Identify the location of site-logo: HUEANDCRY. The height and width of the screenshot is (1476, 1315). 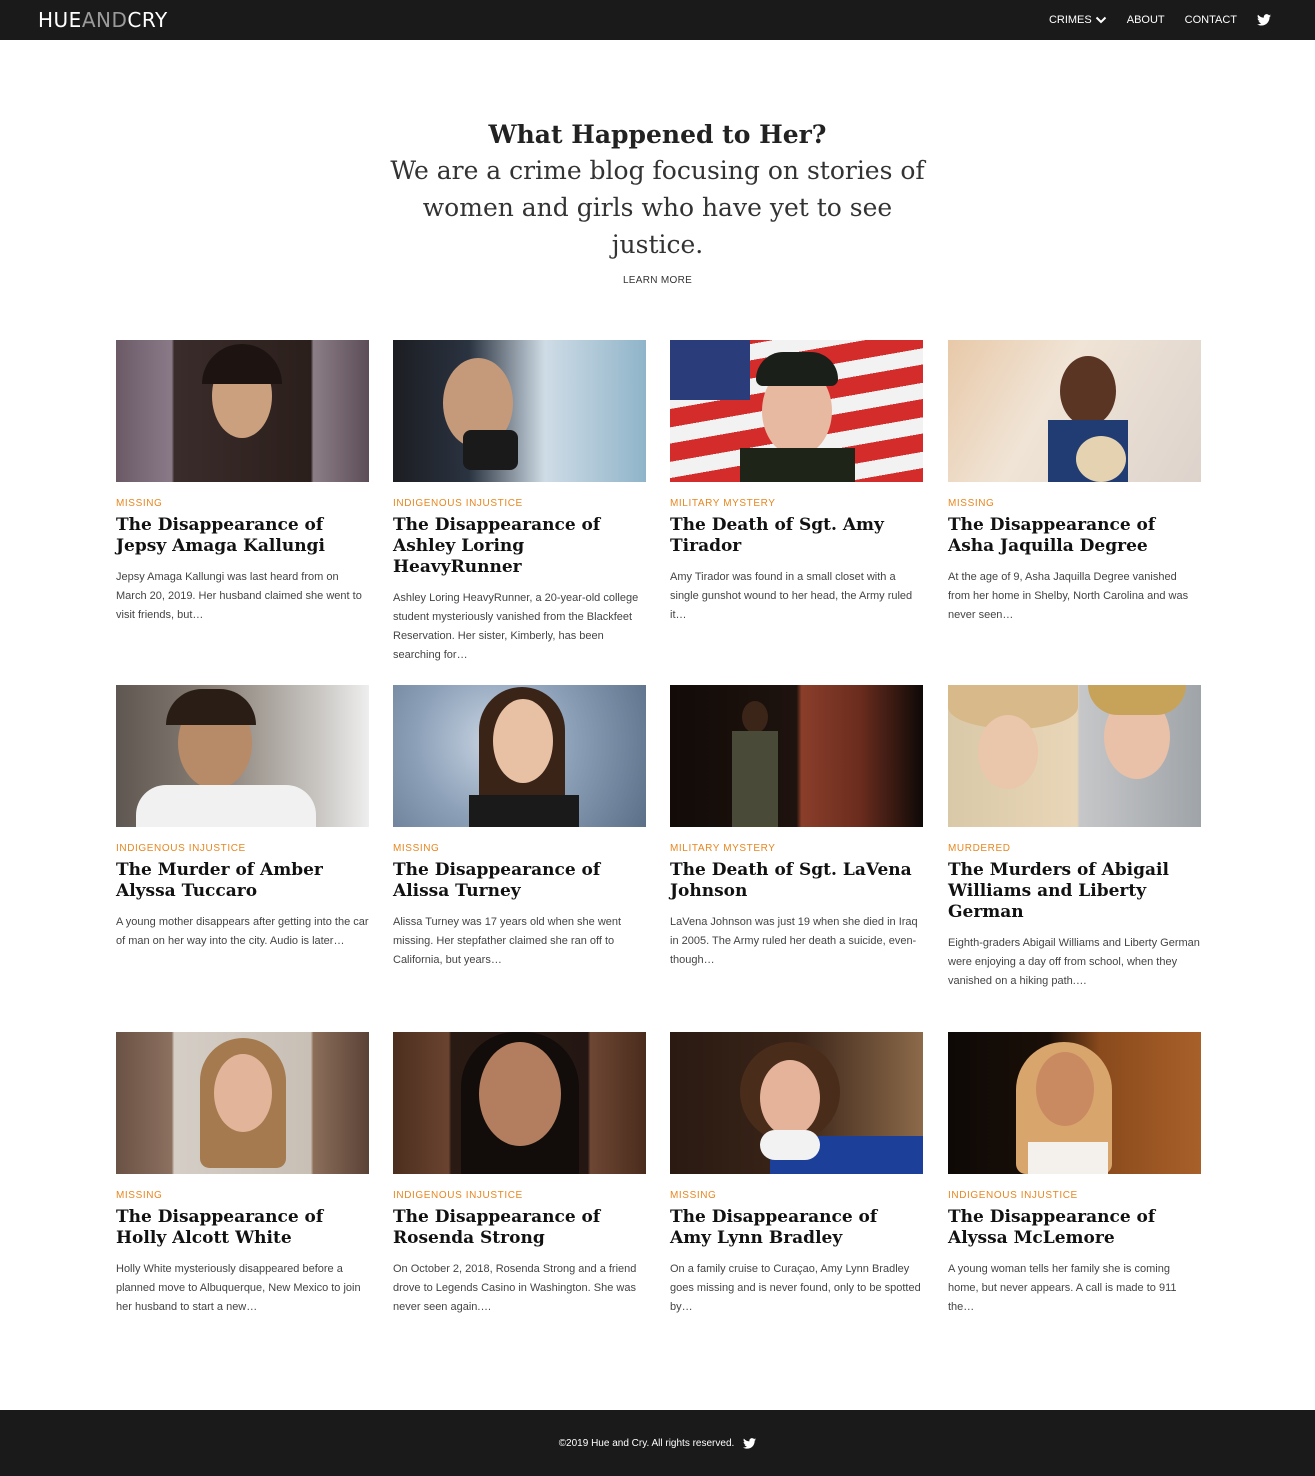
(103, 20).